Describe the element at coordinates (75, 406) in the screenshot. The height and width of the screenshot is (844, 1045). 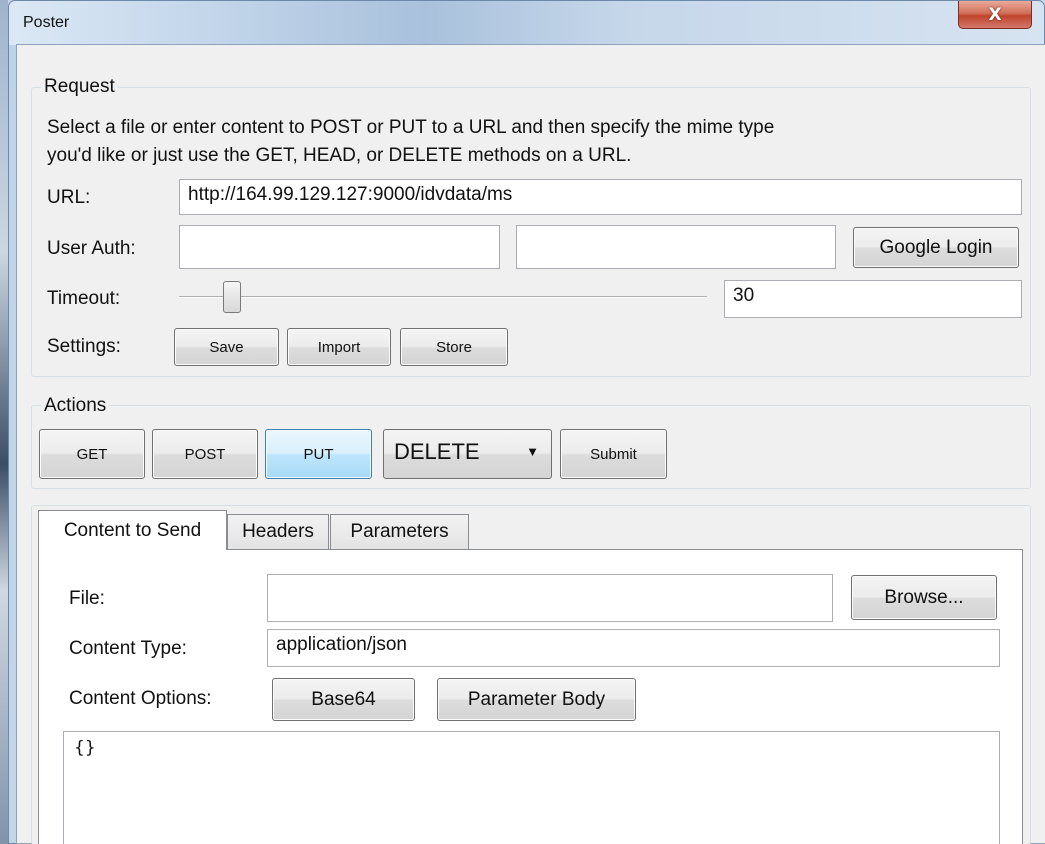
I see `actions-legend: Actions` at that location.